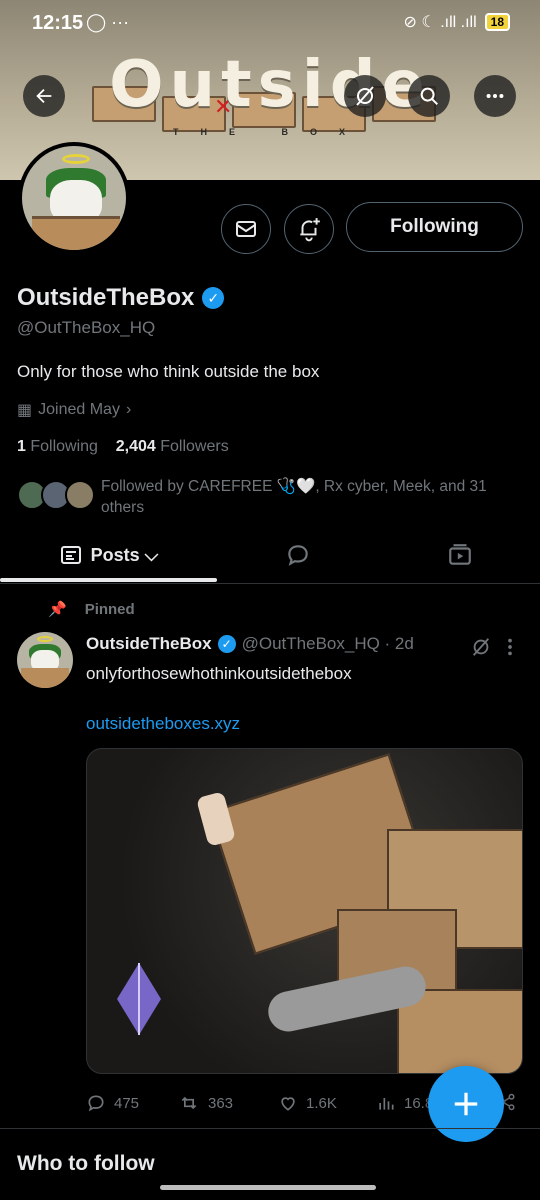 Image resolution: width=540 pixels, height=1200 pixels. I want to click on following-button: Following, so click(434, 227).